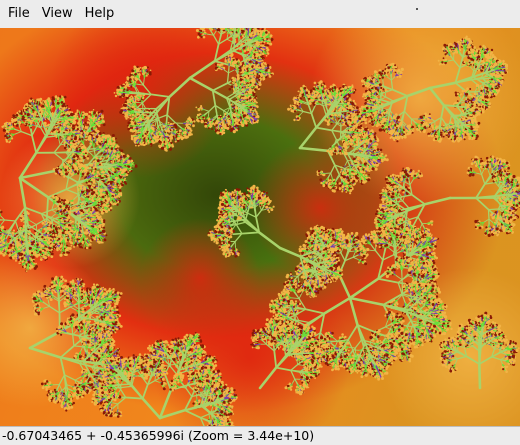 The image size is (520, 445). What do you see at coordinates (100, 14) in the screenshot?
I see `menu-help: Help` at bounding box center [100, 14].